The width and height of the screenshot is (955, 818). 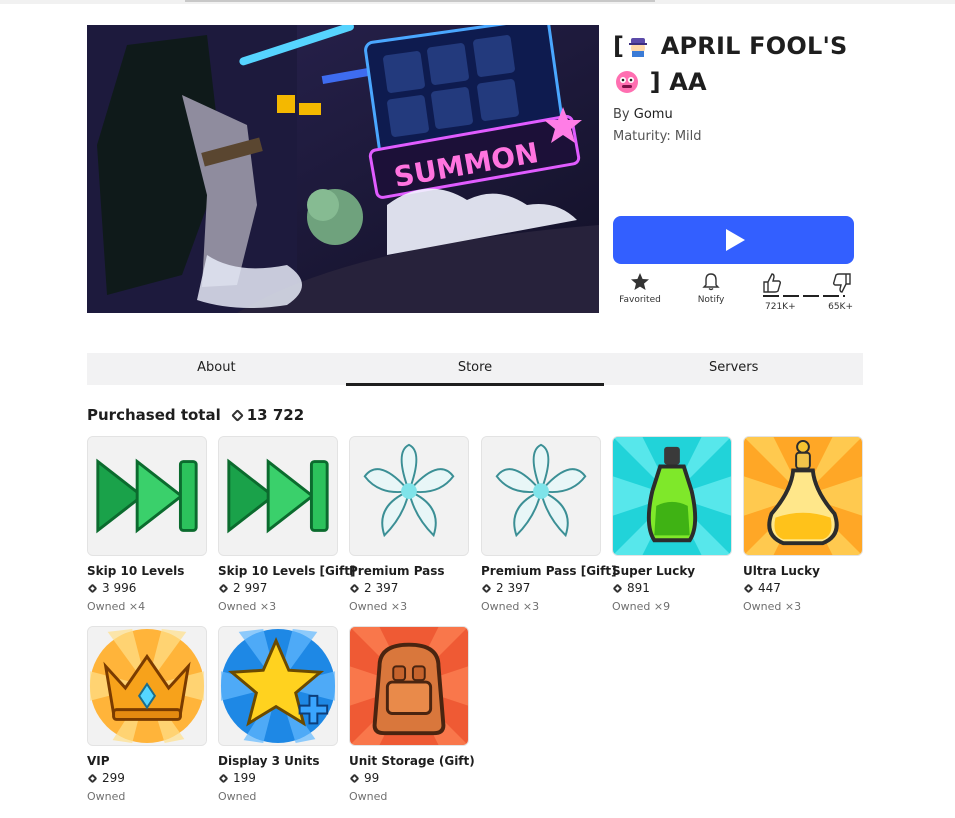 I want to click on item-name: Ultra Lucky, so click(x=781, y=571).